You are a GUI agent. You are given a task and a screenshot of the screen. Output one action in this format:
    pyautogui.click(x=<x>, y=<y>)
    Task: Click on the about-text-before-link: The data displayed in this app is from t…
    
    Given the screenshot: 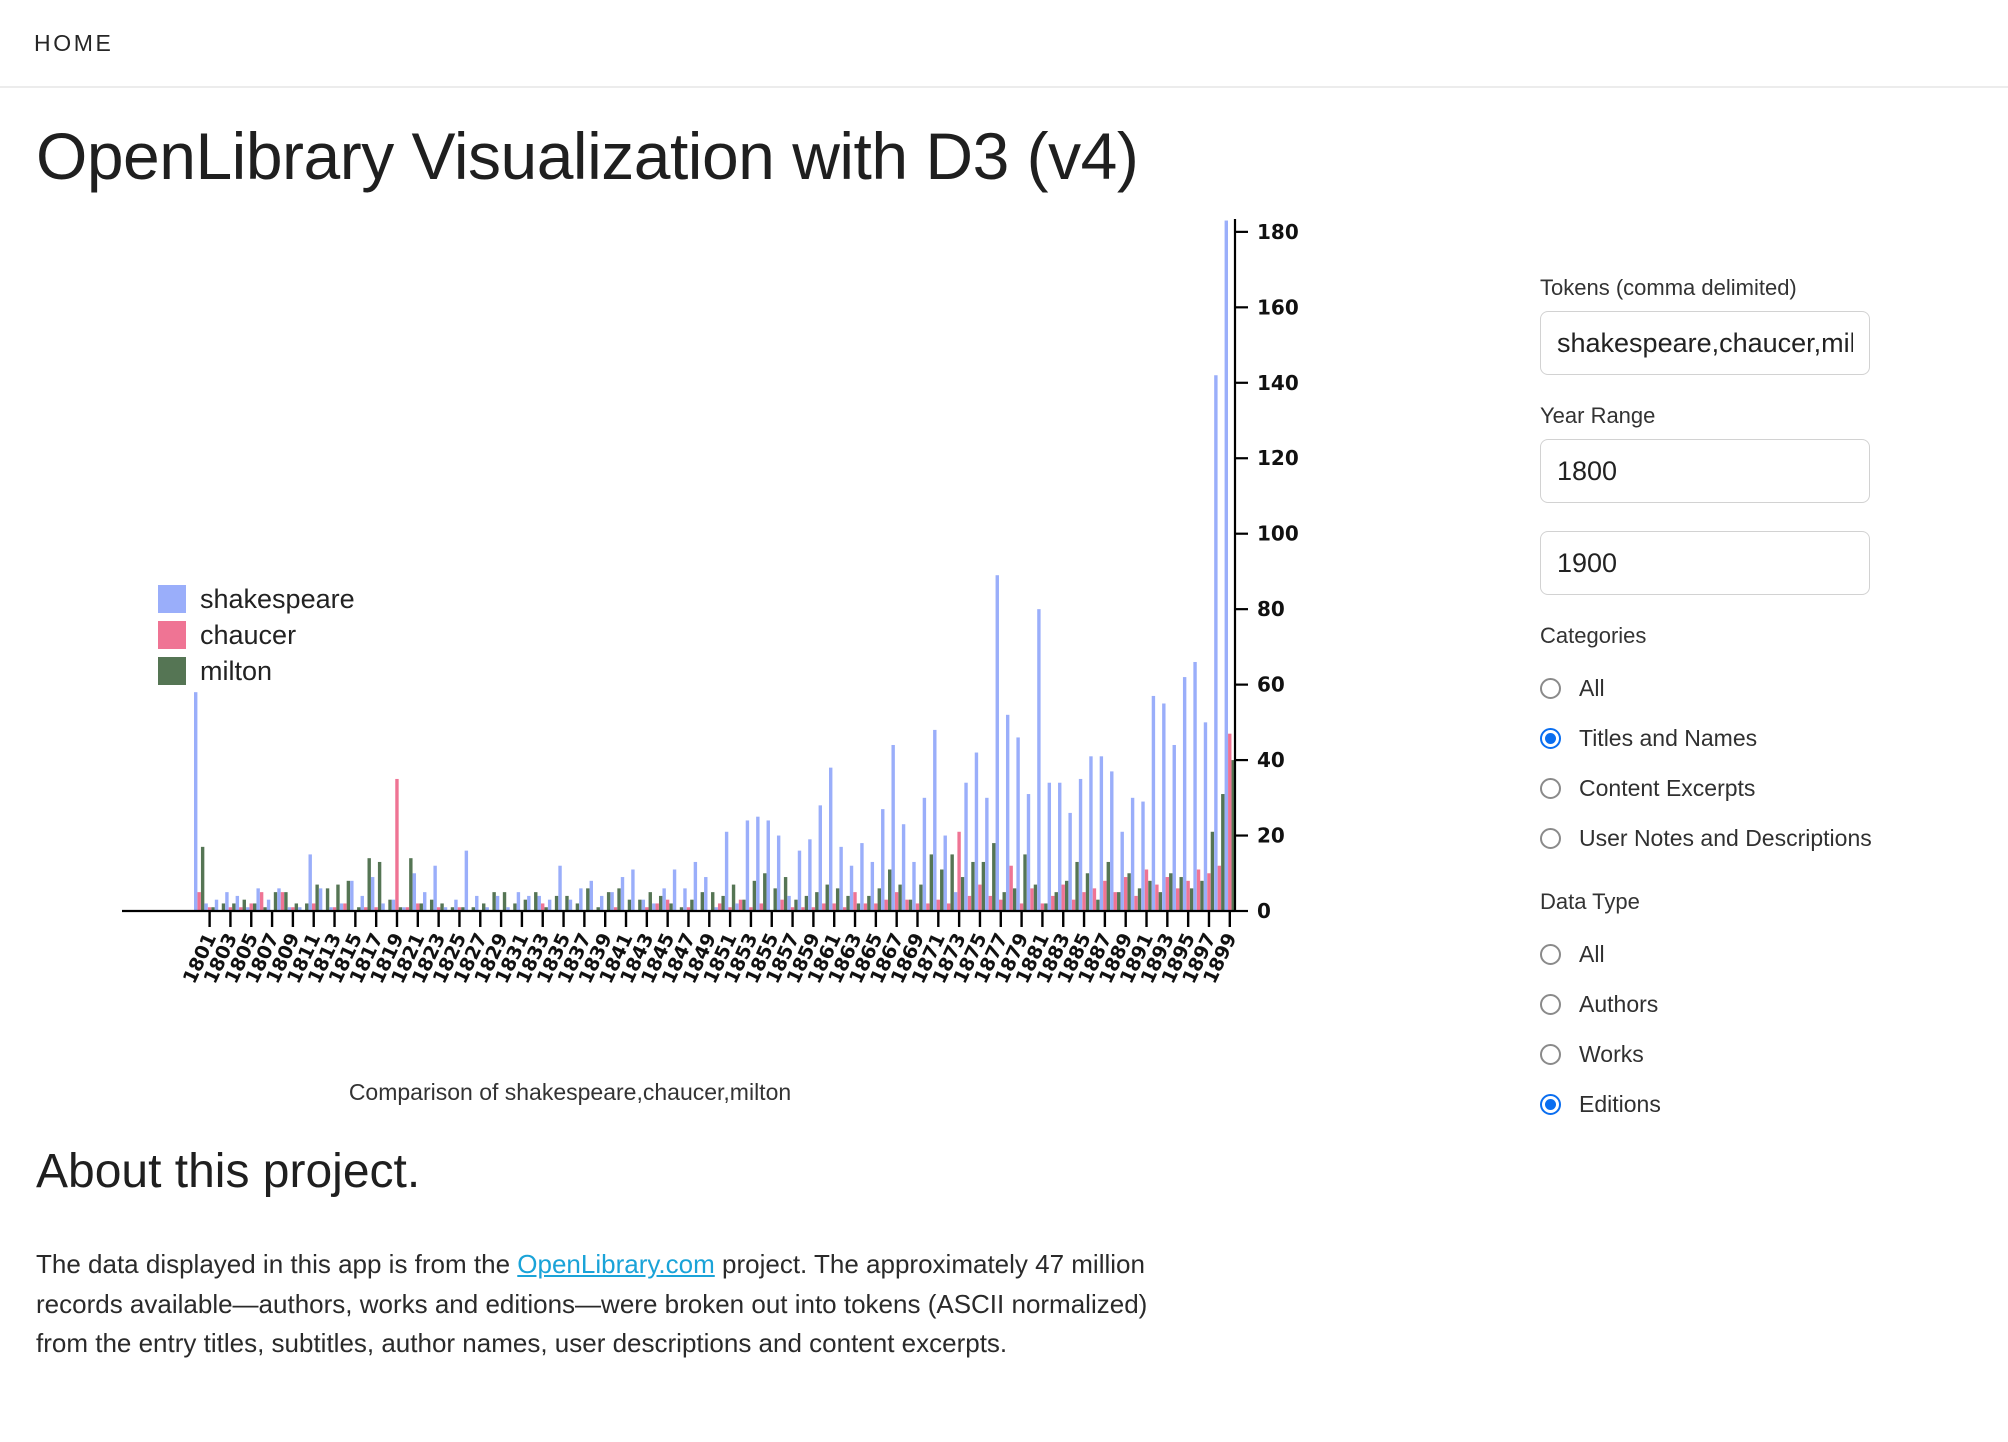 What is the action you would take?
    pyautogui.click(x=277, y=1264)
    